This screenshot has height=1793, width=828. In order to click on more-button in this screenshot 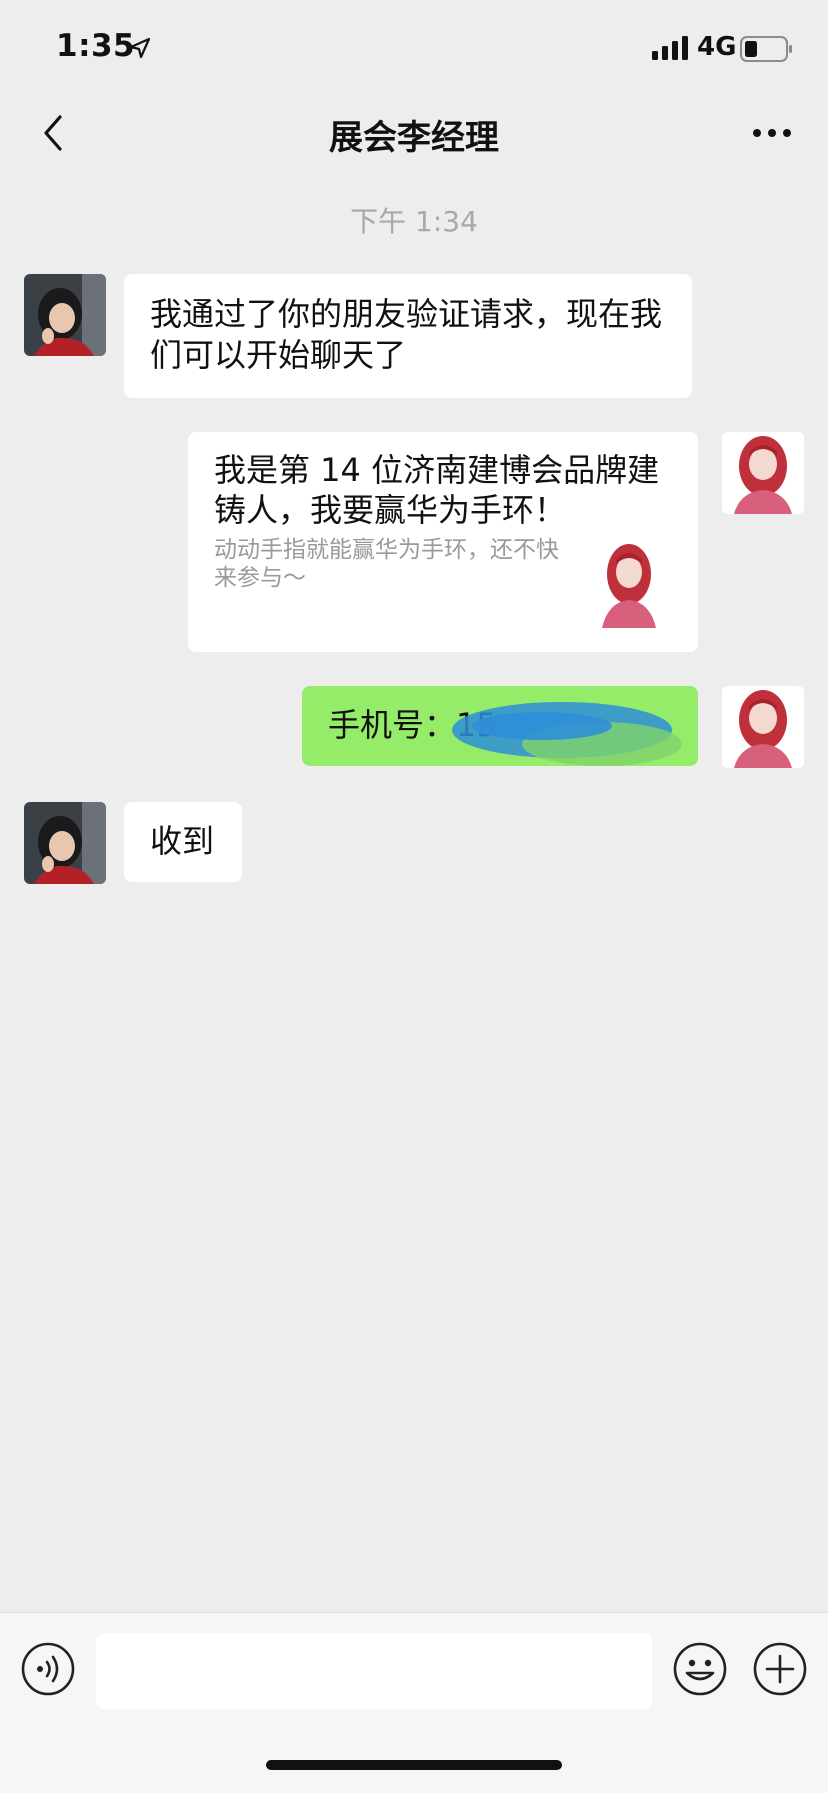, I will do `click(772, 133)`.